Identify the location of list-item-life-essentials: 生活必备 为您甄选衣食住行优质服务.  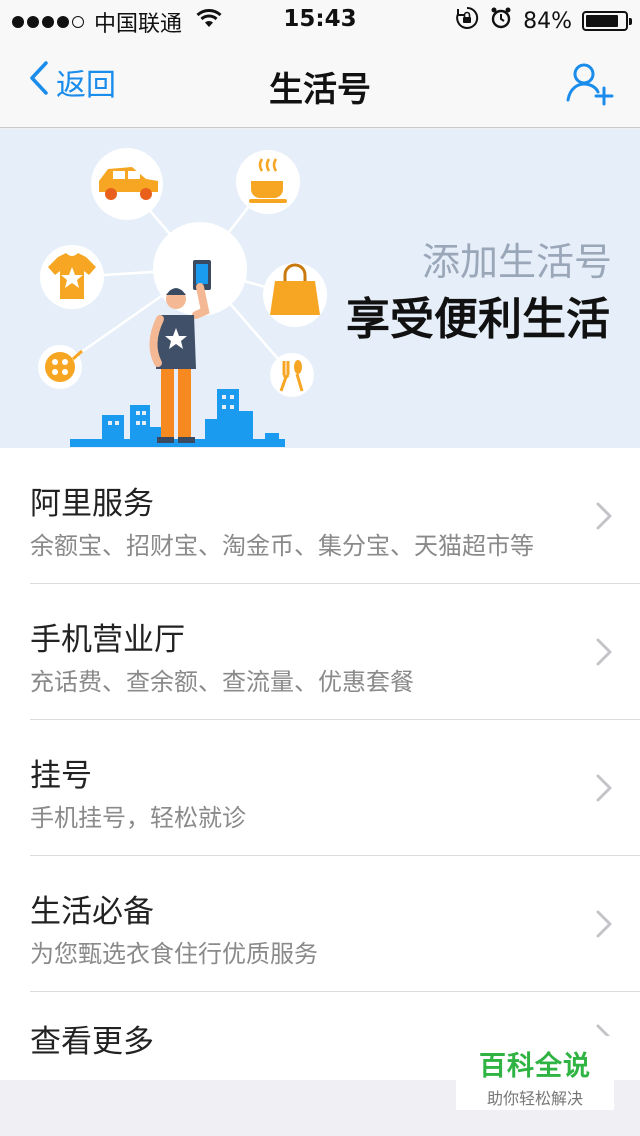
(320, 924).